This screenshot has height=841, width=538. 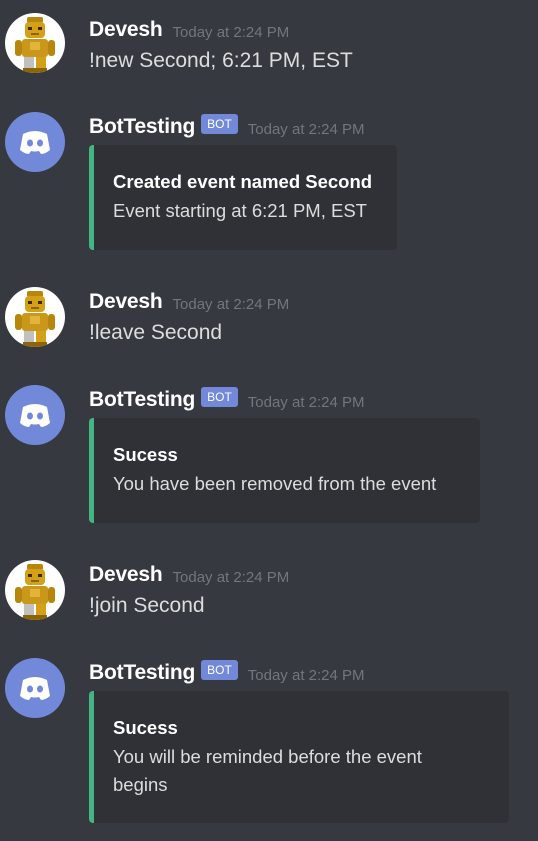 I want to click on message-content: !leave Second, so click(x=156, y=332).